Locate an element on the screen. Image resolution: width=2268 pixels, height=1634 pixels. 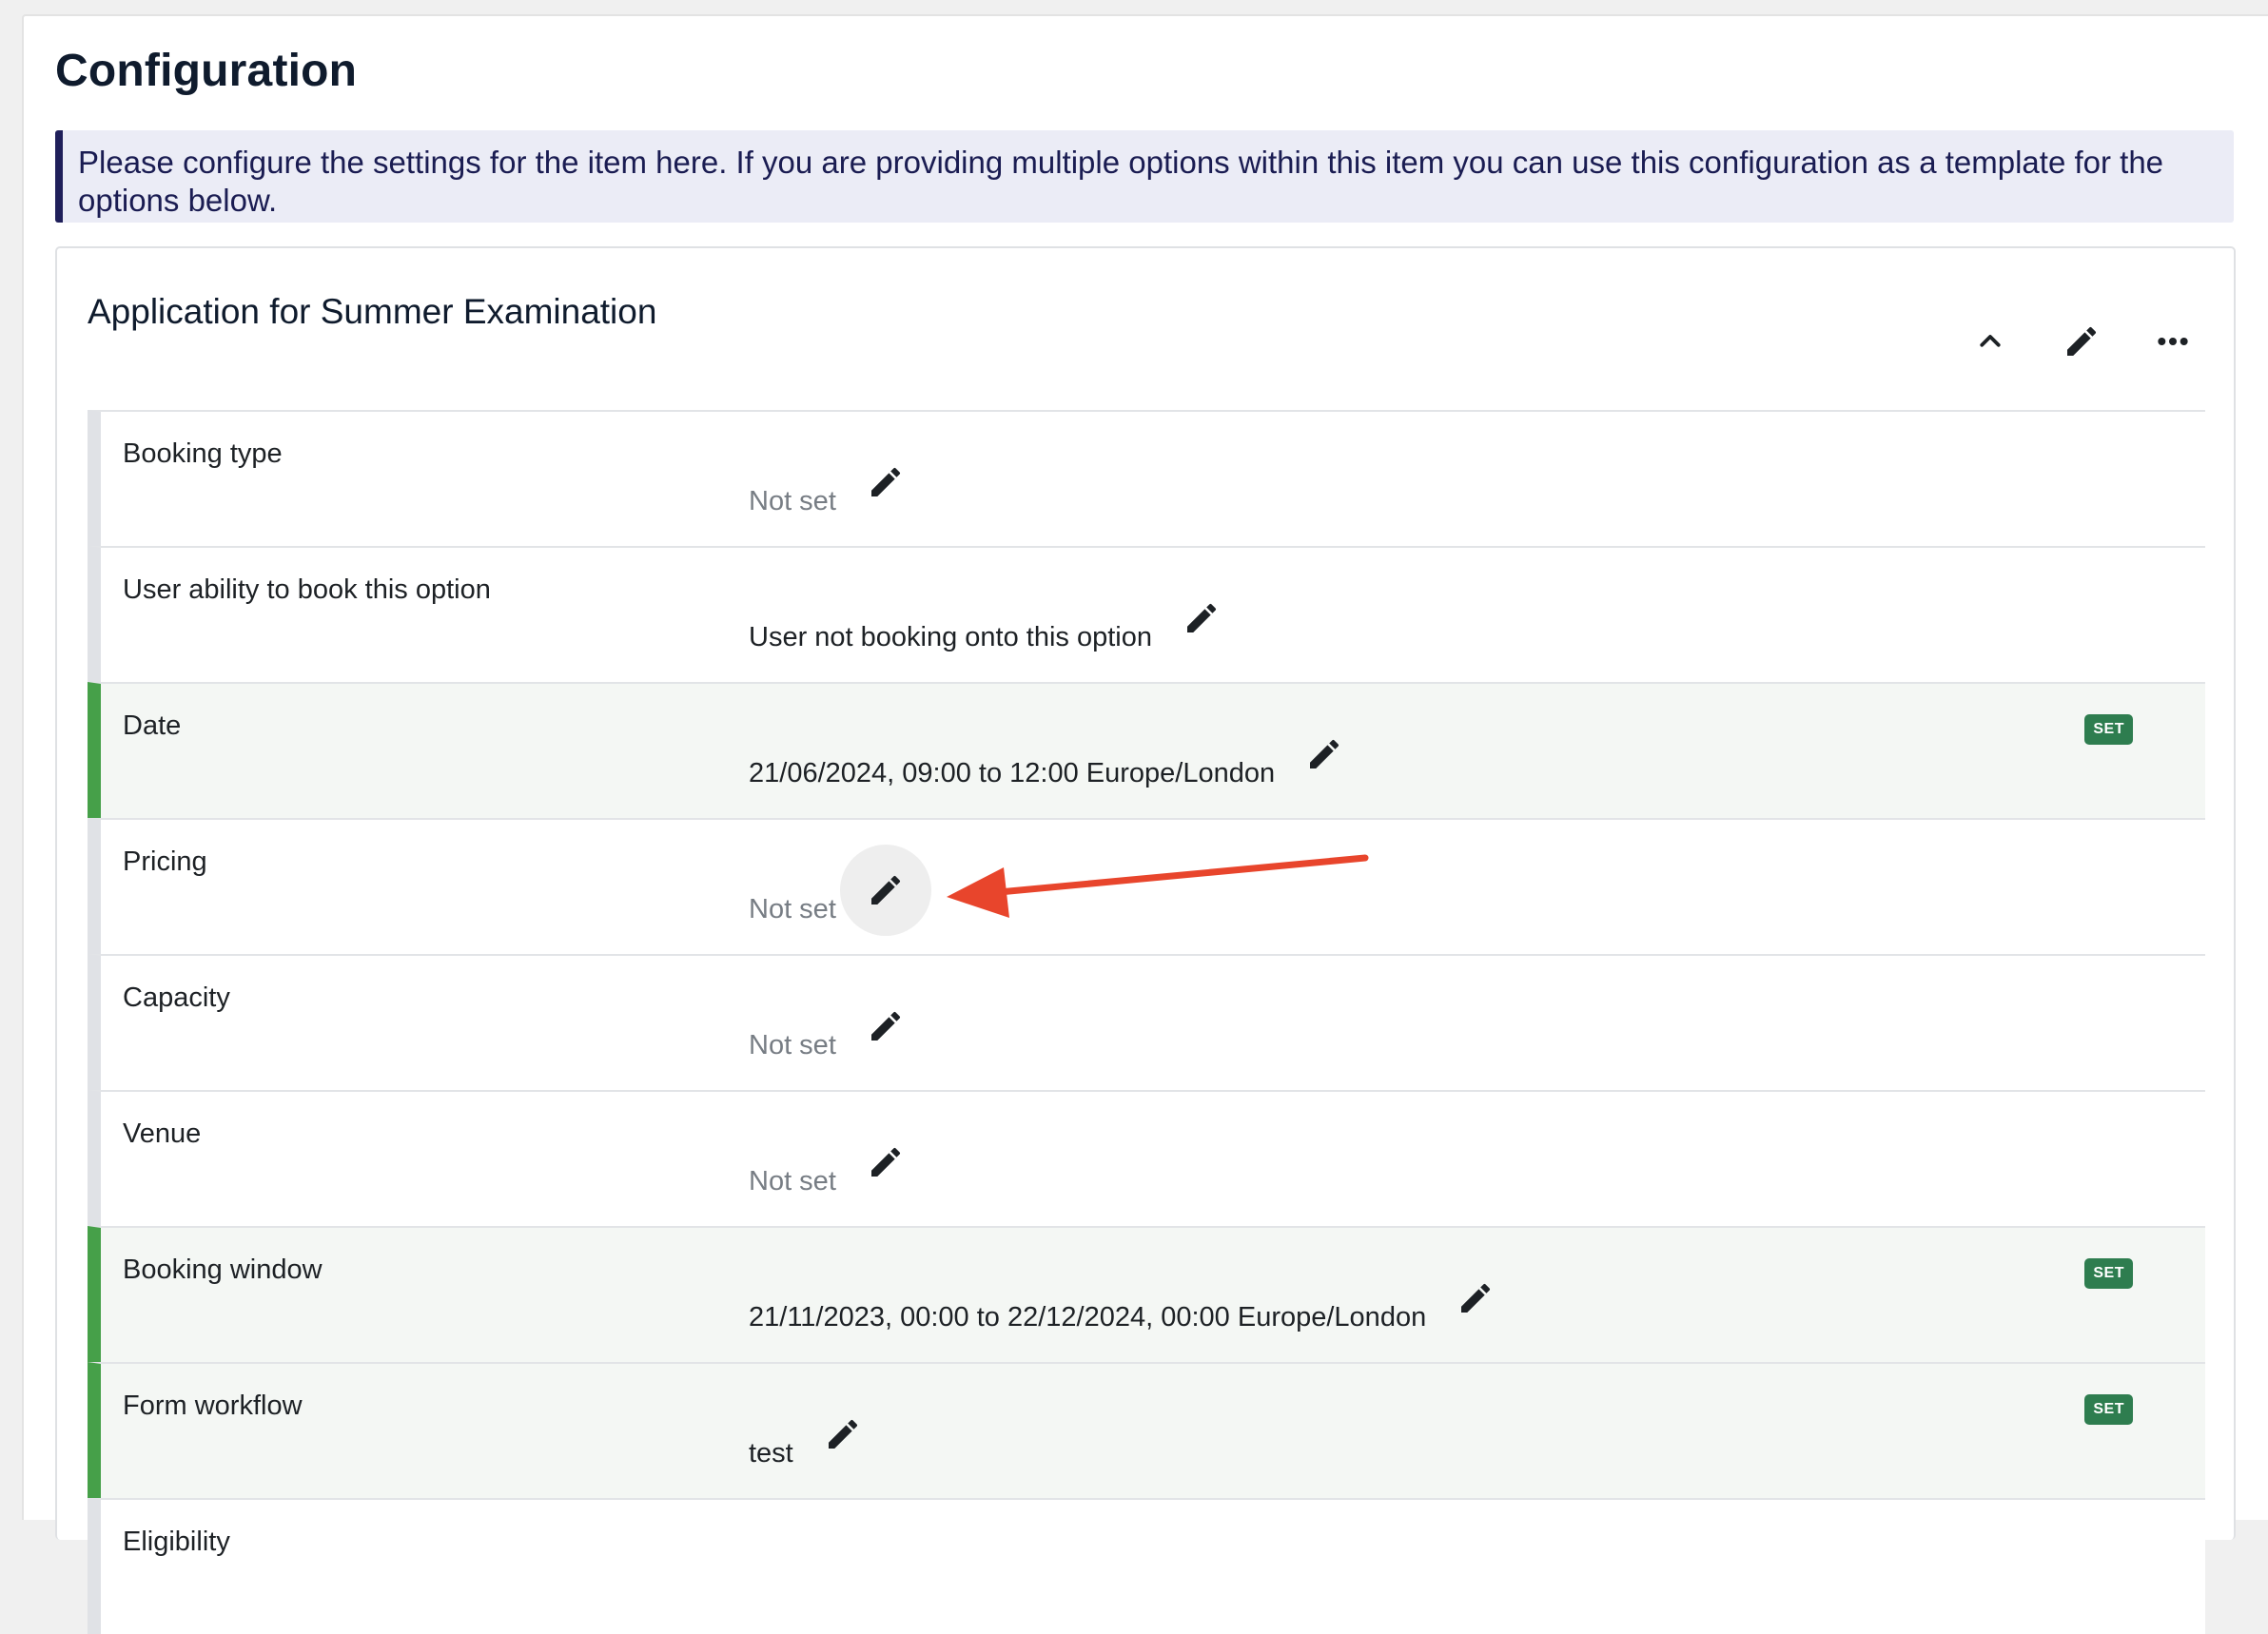
setting-value: test is located at coordinates (771, 1453).